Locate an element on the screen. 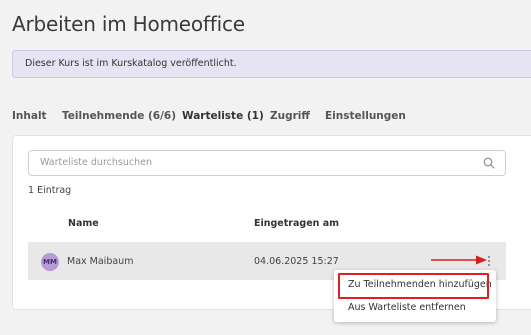 The image size is (531, 335). tab-teilnehmende: Teilnehmende (6/6) is located at coordinates (119, 116).